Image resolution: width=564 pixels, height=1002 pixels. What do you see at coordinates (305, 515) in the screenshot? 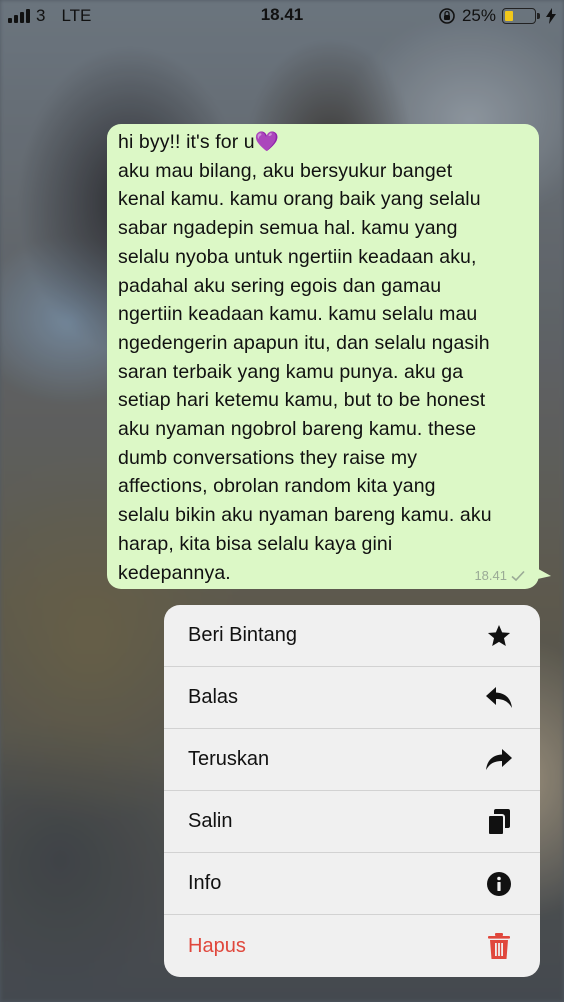
I see `message-line: selalu bikin aku nyaman bareng kamu. aku` at bounding box center [305, 515].